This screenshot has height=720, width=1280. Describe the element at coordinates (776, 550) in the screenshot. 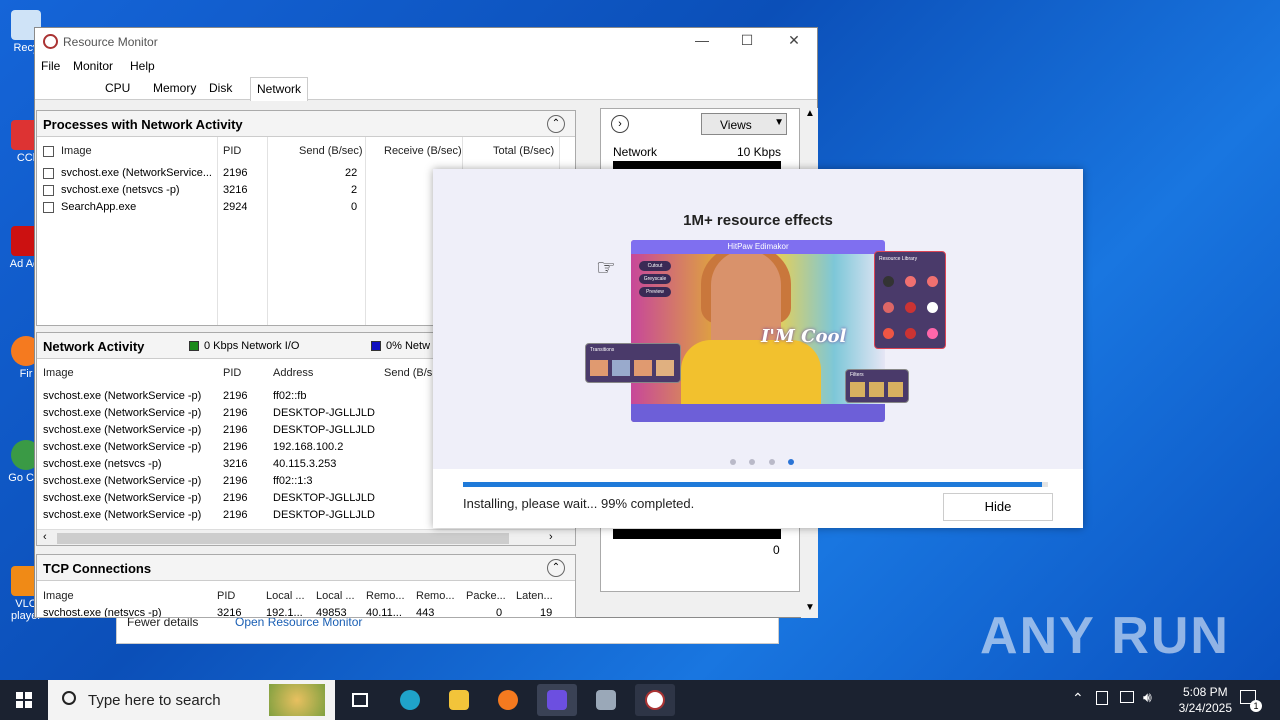

I see `graph-zero: 0` at that location.